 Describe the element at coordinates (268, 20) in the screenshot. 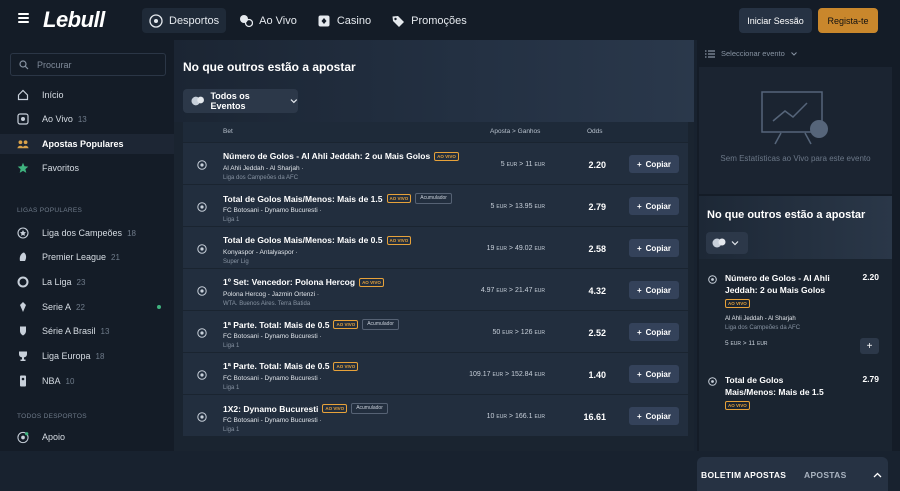

I see `nav-ao-vivo: Ao Vivo` at that location.